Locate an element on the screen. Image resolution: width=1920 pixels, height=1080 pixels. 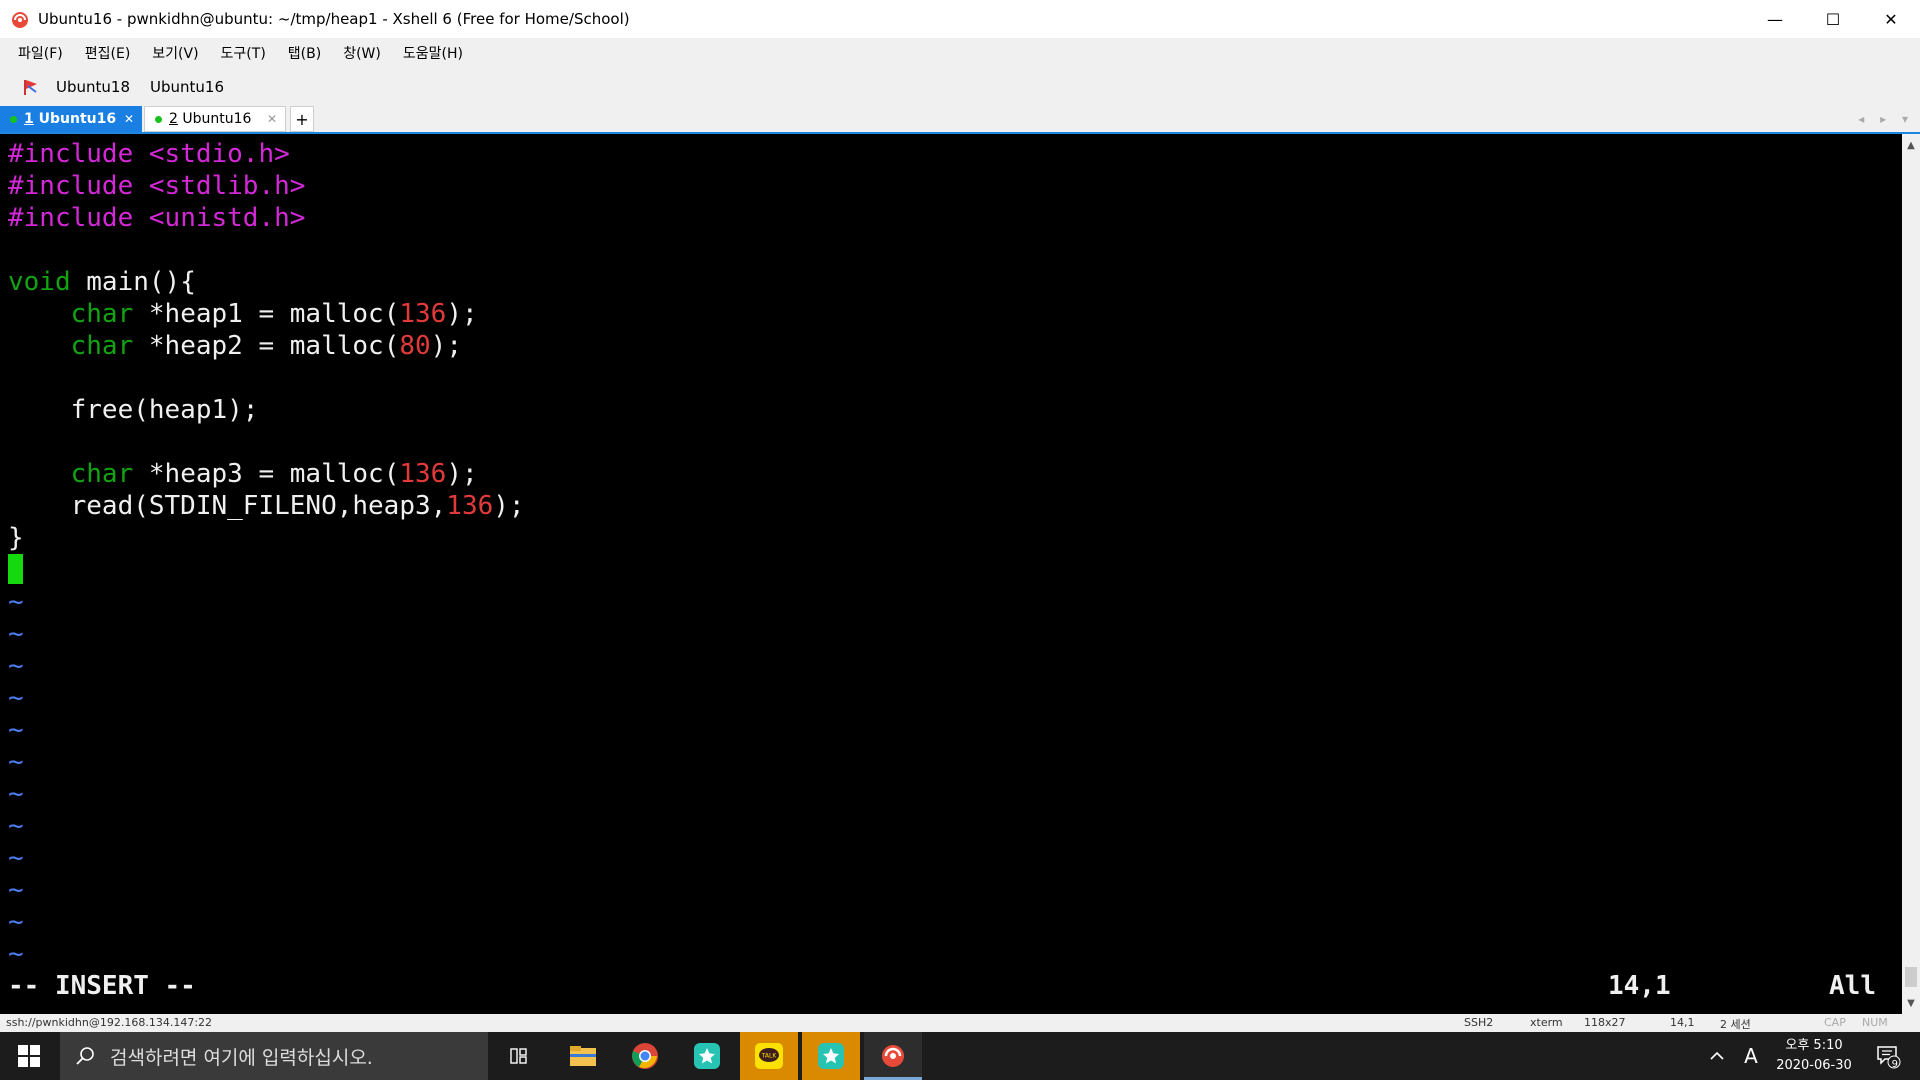
menu-tab: 탭(B) is located at coordinates (304, 53).